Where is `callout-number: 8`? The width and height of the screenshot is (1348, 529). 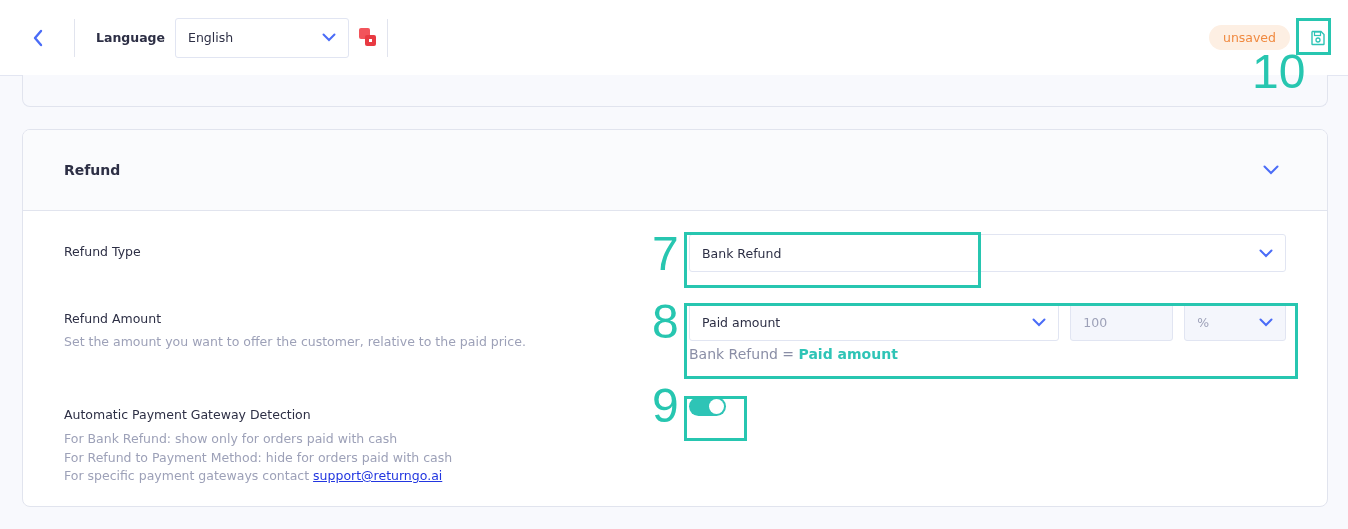 callout-number: 8 is located at coordinates (665, 322).